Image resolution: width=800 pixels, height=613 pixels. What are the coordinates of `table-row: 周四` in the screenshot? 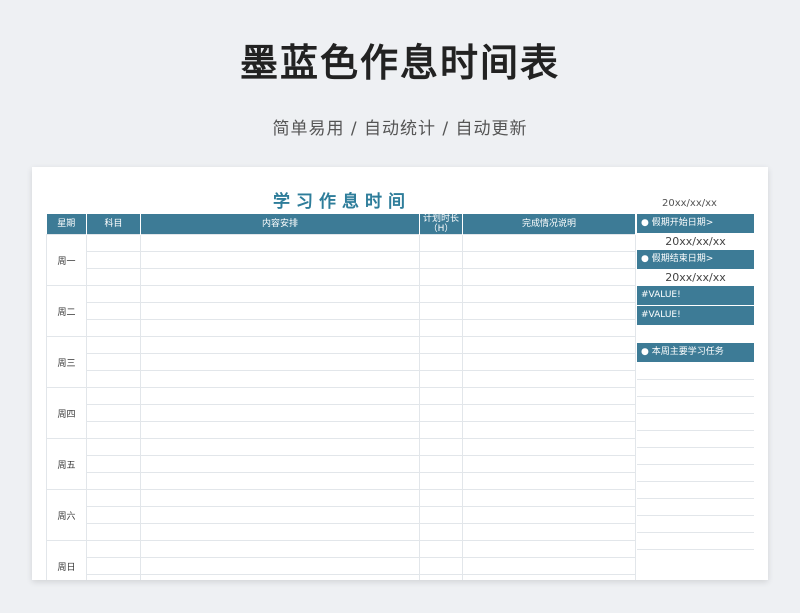 It's located at (341, 413).